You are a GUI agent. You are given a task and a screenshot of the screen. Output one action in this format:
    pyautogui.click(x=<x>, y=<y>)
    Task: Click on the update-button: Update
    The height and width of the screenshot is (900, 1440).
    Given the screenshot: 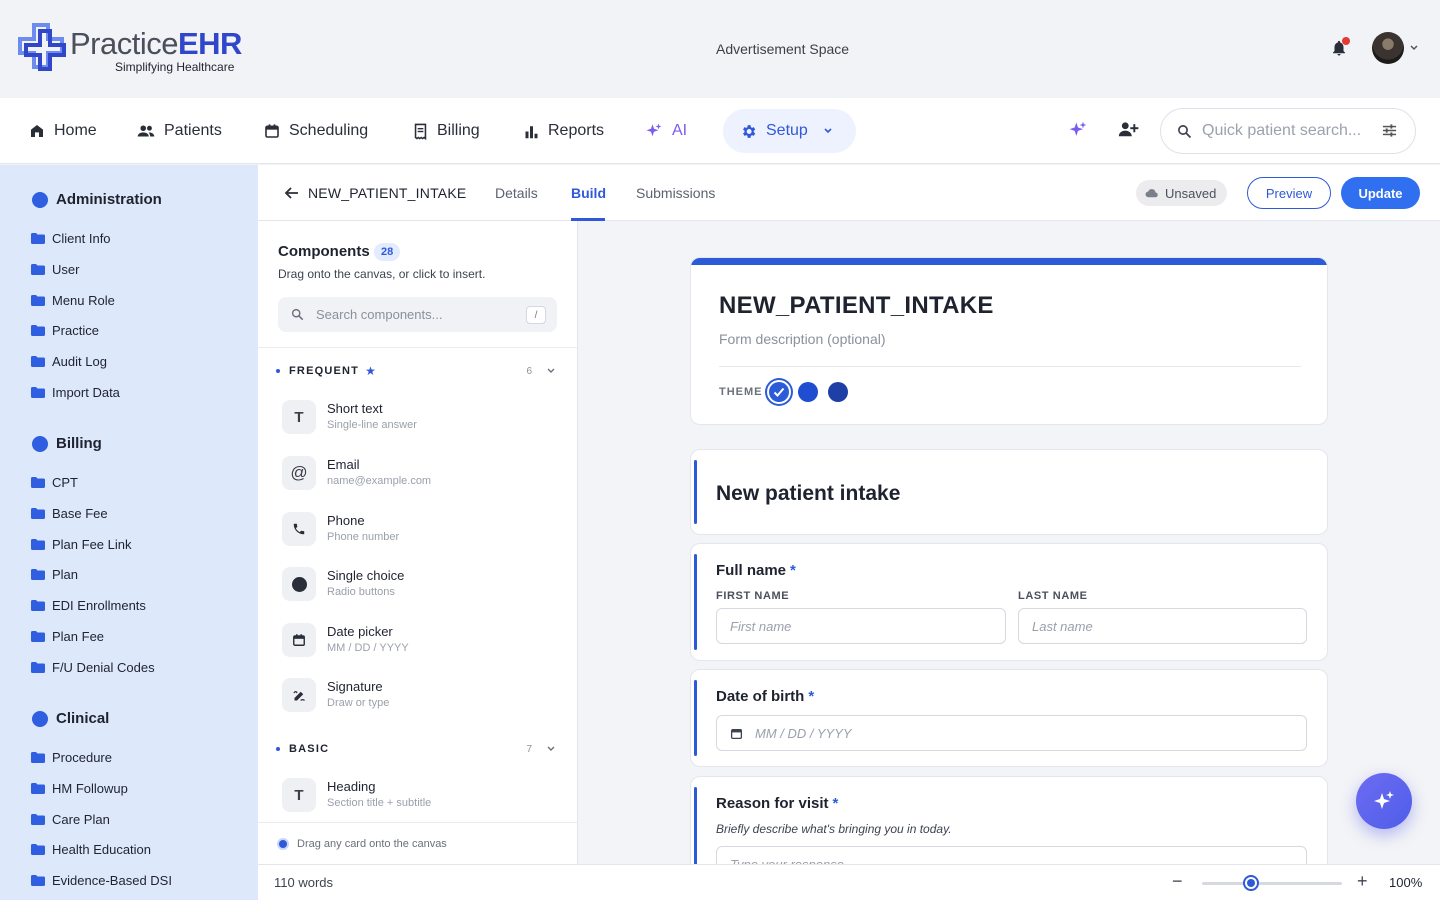 What is the action you would take?
    pyautogui.click(x=1380, y=193)
    